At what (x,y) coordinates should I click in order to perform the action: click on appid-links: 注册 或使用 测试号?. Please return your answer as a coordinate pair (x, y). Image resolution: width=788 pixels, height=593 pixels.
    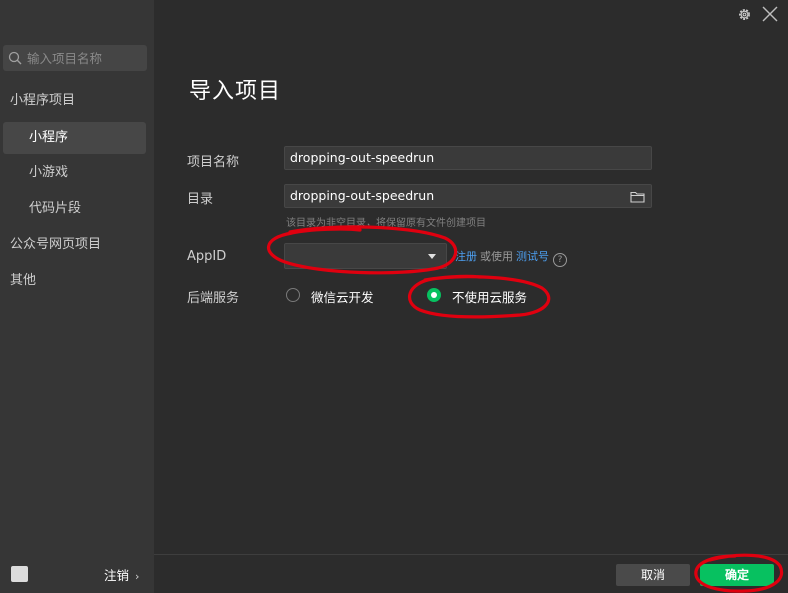
    Looking at the image, I should click on (511, 257).